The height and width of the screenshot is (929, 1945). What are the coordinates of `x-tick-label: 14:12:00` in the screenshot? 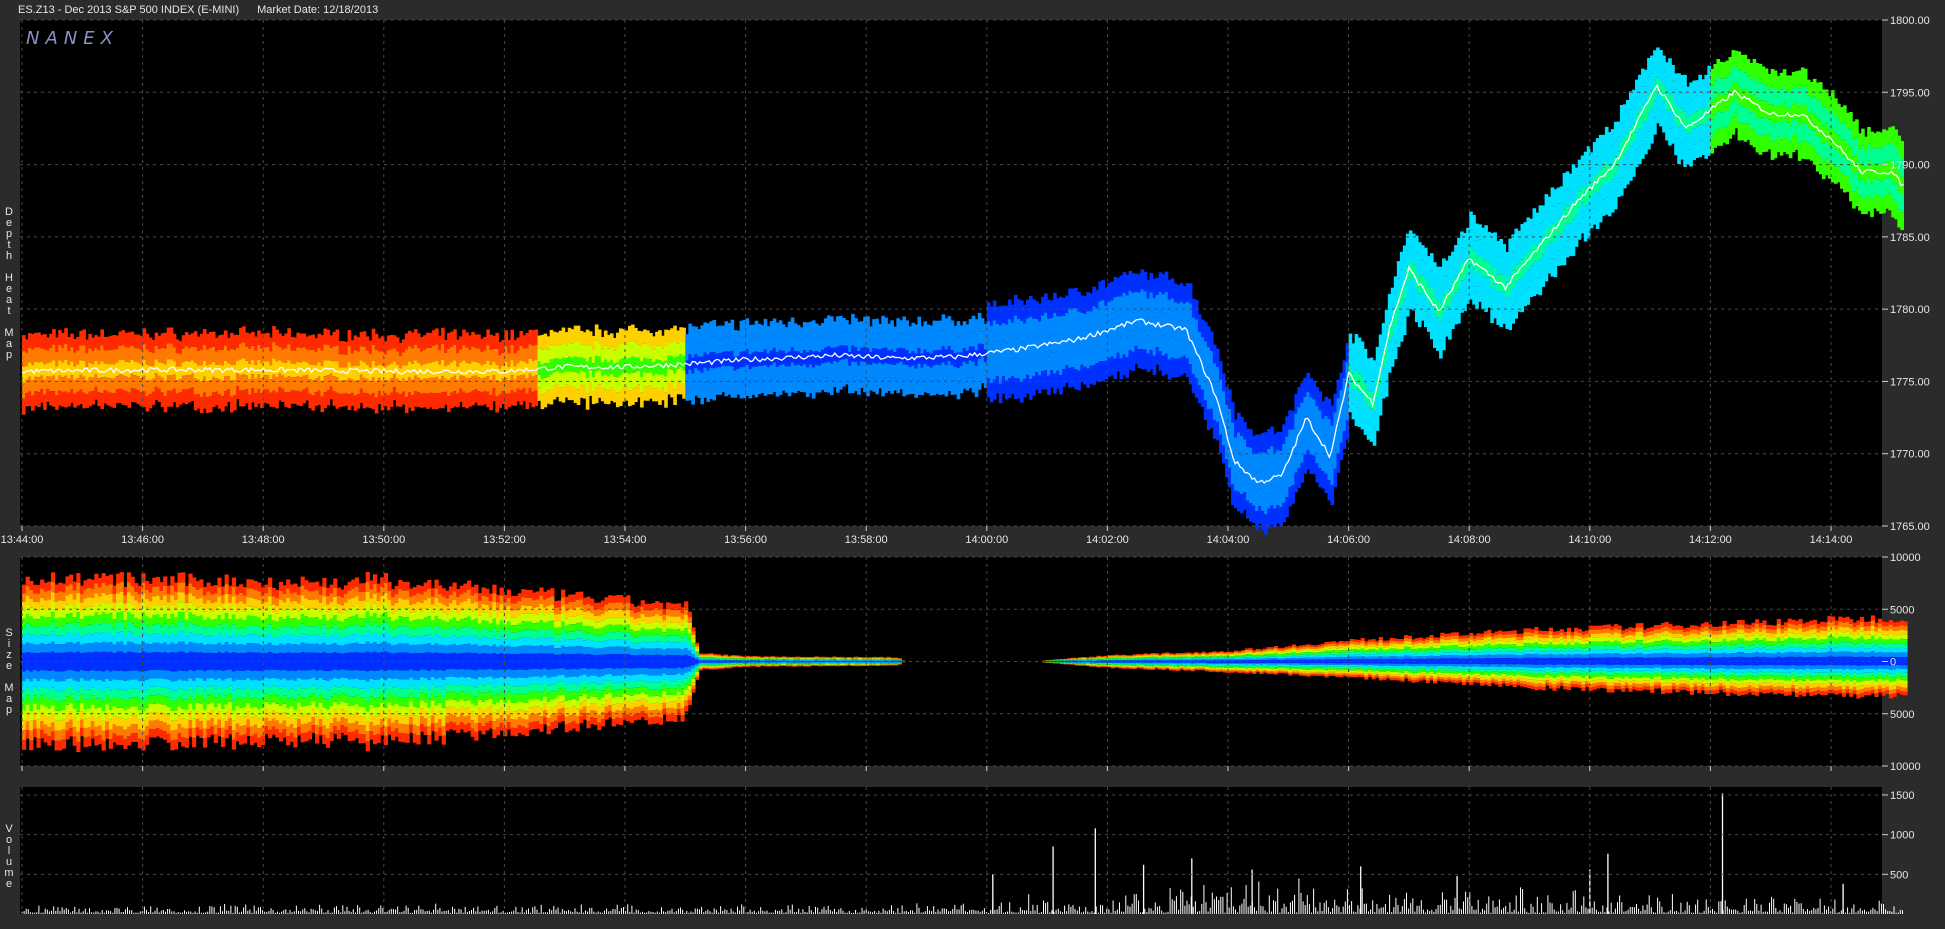 It's located at (1710, 540).